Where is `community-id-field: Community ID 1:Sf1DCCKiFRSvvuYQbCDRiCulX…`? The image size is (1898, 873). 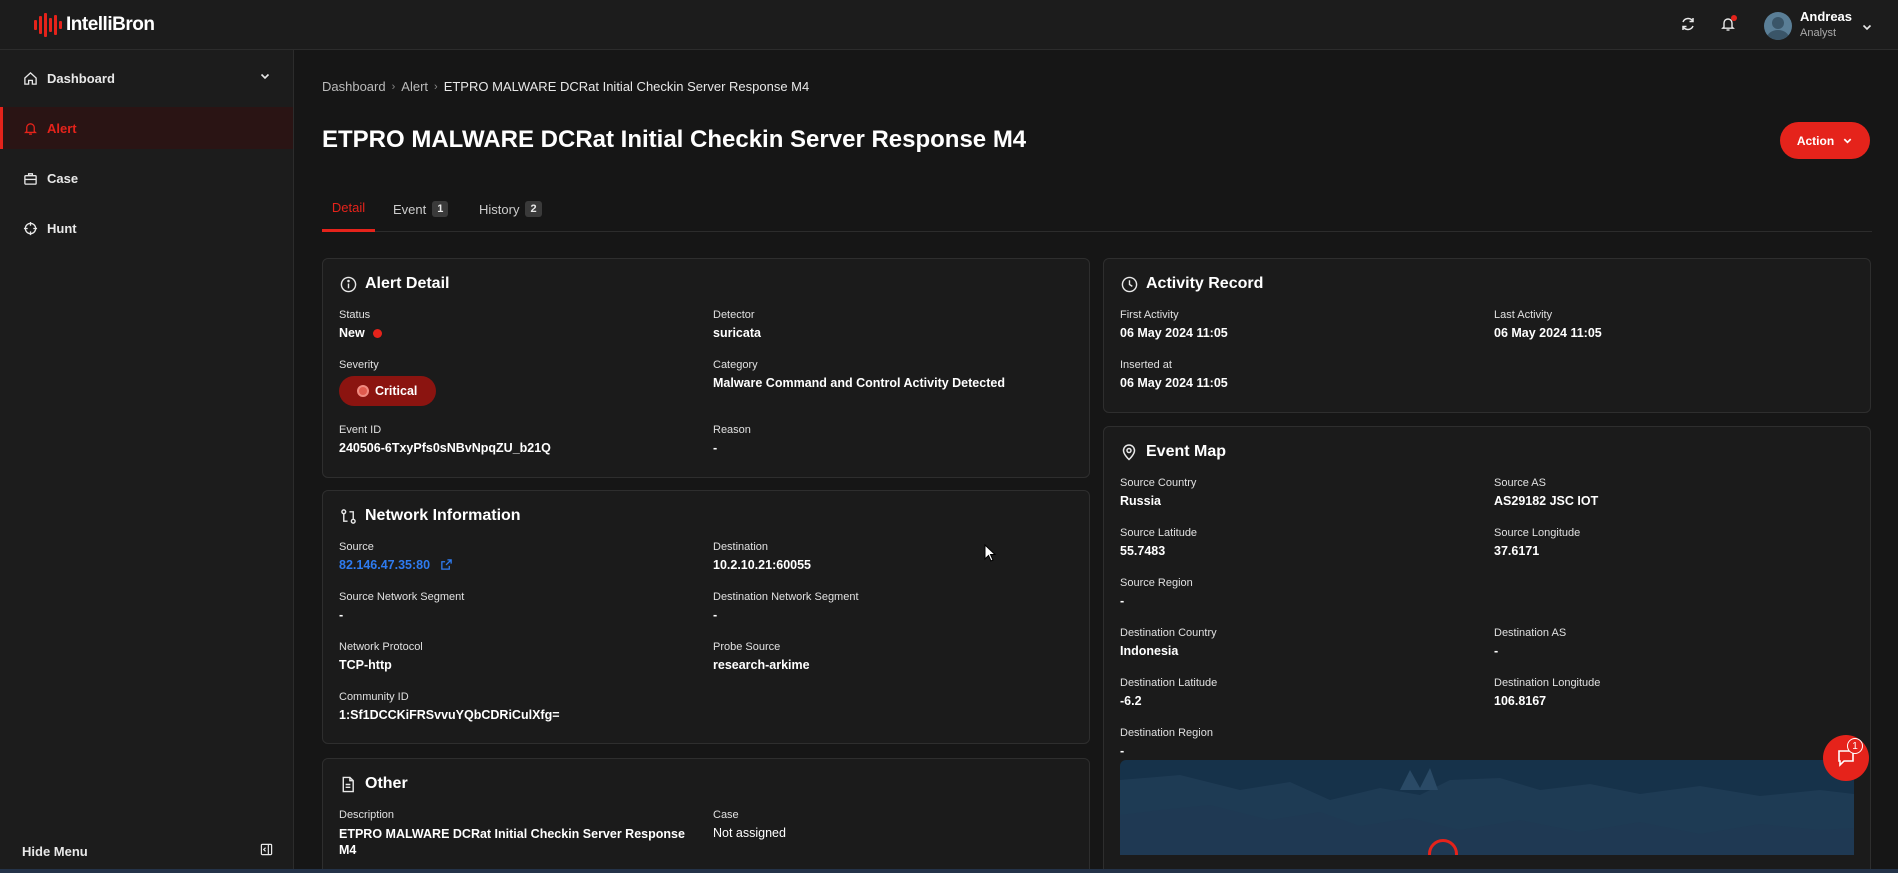 community-id-field: Community ID 1:Sf1DCCKiFRSvvuYQbCDRiCulX… is located at coordinates (449, 706).